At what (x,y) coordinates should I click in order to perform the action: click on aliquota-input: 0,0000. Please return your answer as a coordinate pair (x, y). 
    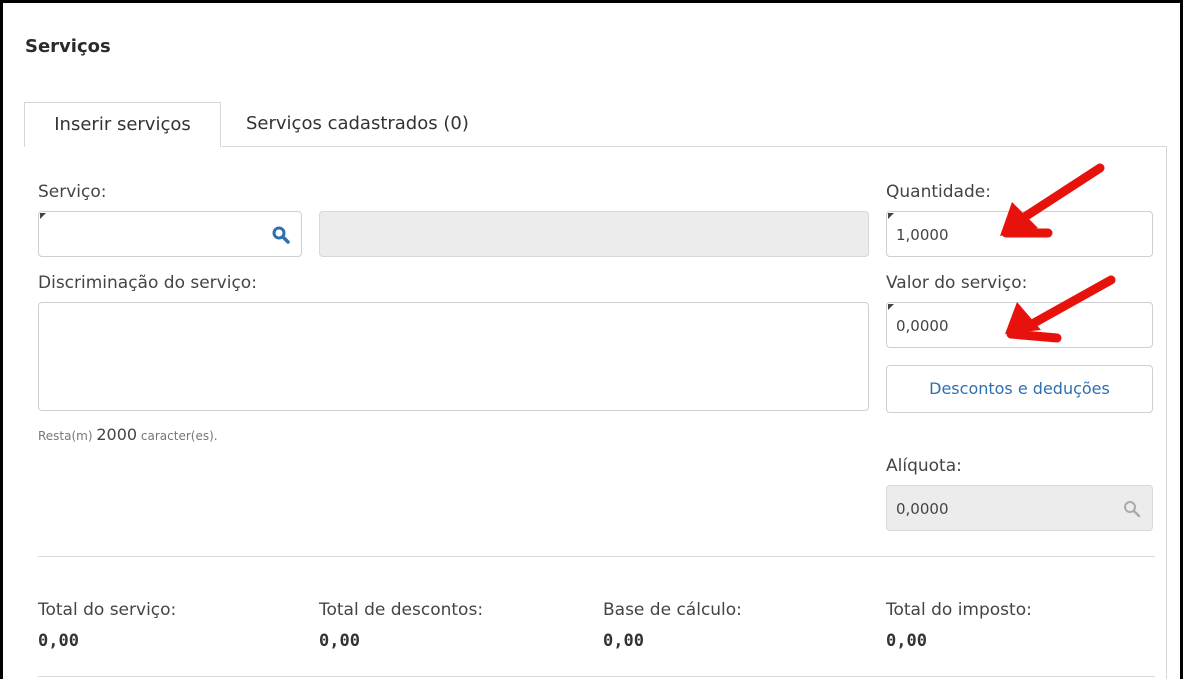
    Looking at the image, I should click on (1019, 508).